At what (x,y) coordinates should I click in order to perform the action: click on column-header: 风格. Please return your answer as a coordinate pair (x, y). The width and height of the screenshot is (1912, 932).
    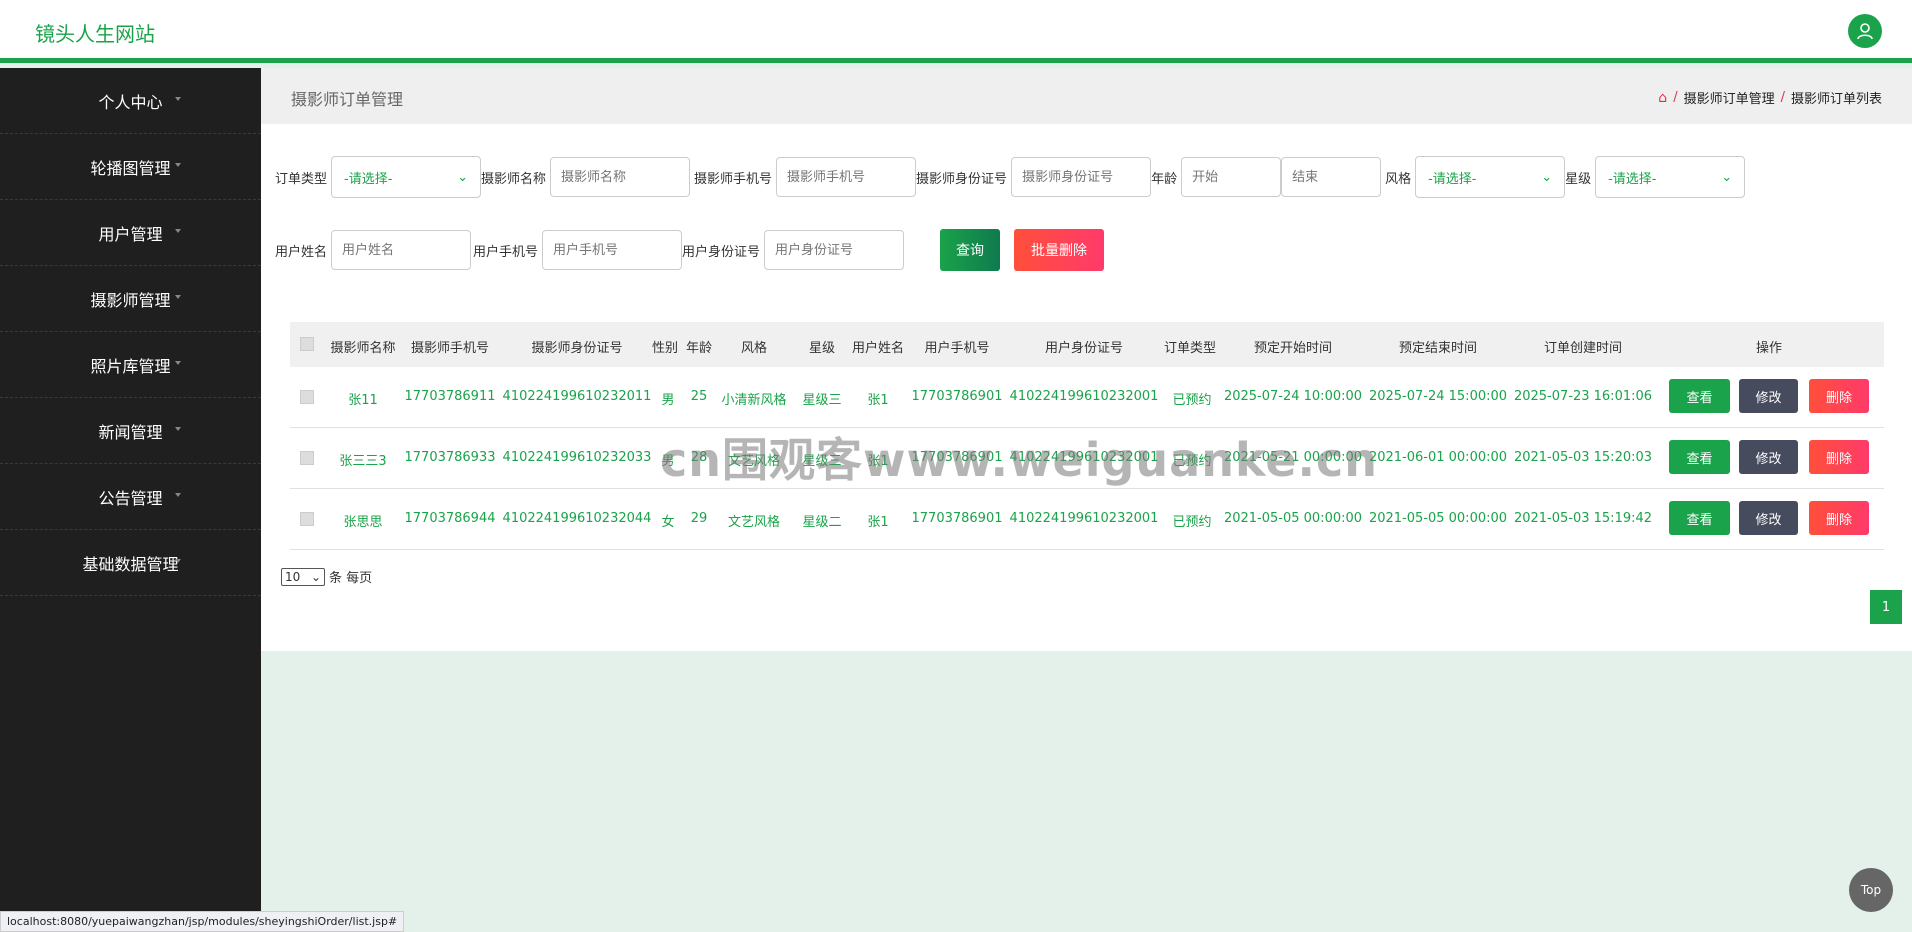
    Looking at the image, I should click on (754, 348).